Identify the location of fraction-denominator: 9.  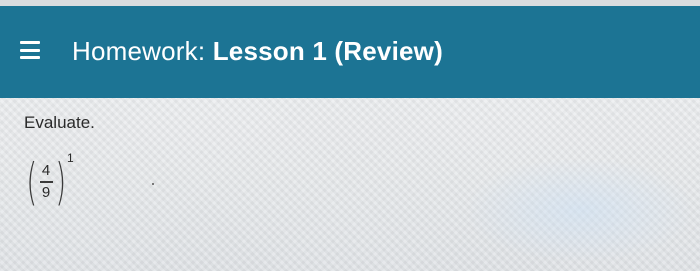
(46, 192).